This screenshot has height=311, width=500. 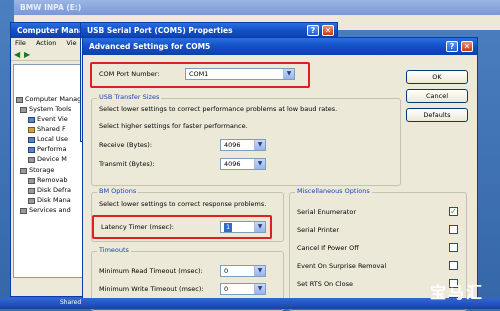 What do you see at coordinates (232, 164) in the screenshot?
I see `transmit-value: 4096` at bounding box center [232, 164].